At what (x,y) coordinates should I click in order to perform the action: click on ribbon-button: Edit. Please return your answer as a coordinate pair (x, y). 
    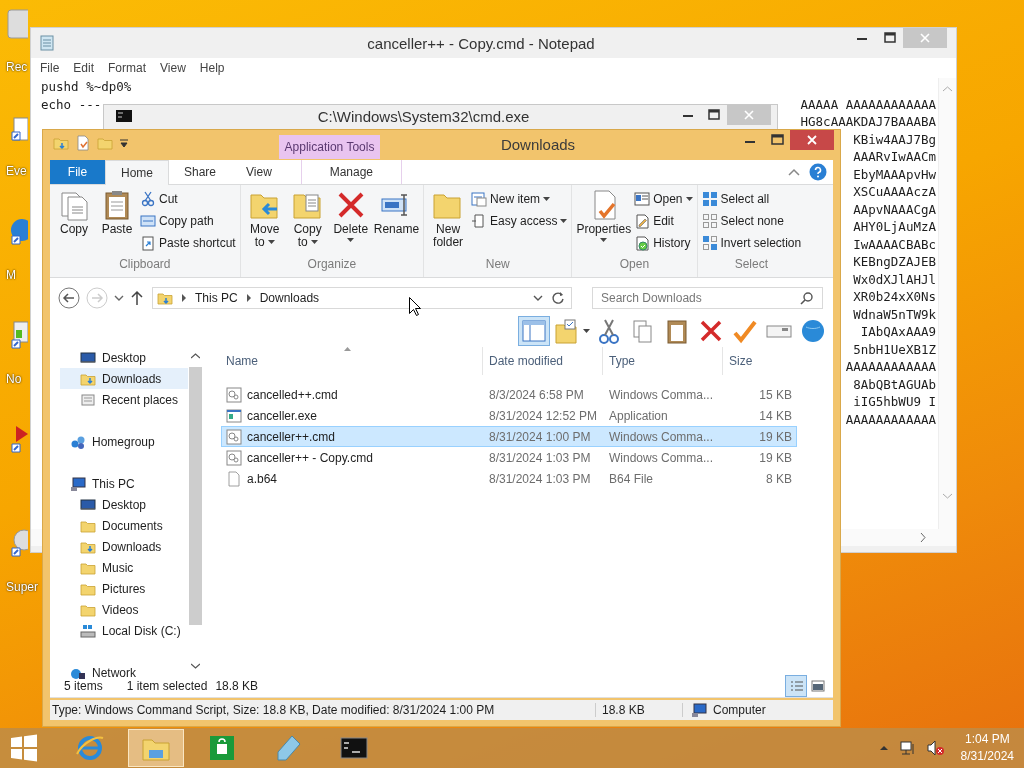
    Looking at the image, I should click on (663, 221).